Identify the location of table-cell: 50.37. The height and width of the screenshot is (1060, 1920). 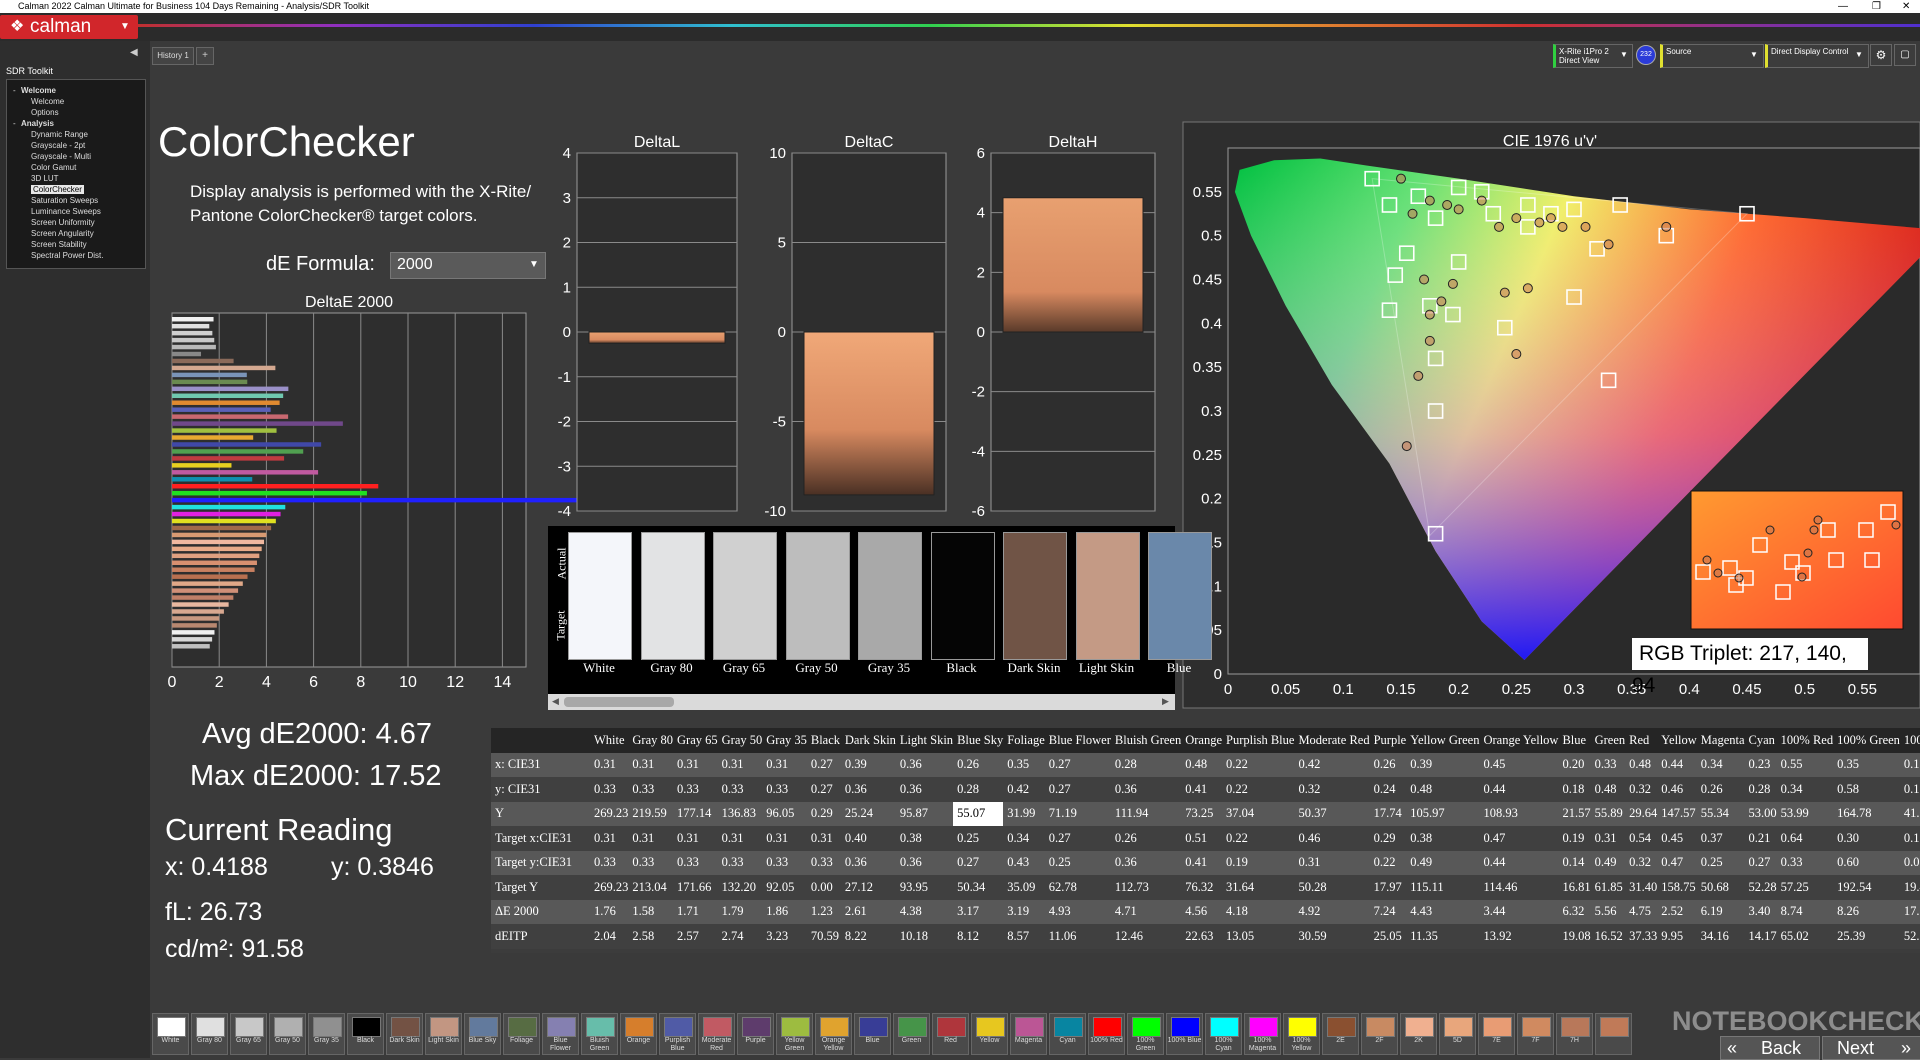
(1332, 813).